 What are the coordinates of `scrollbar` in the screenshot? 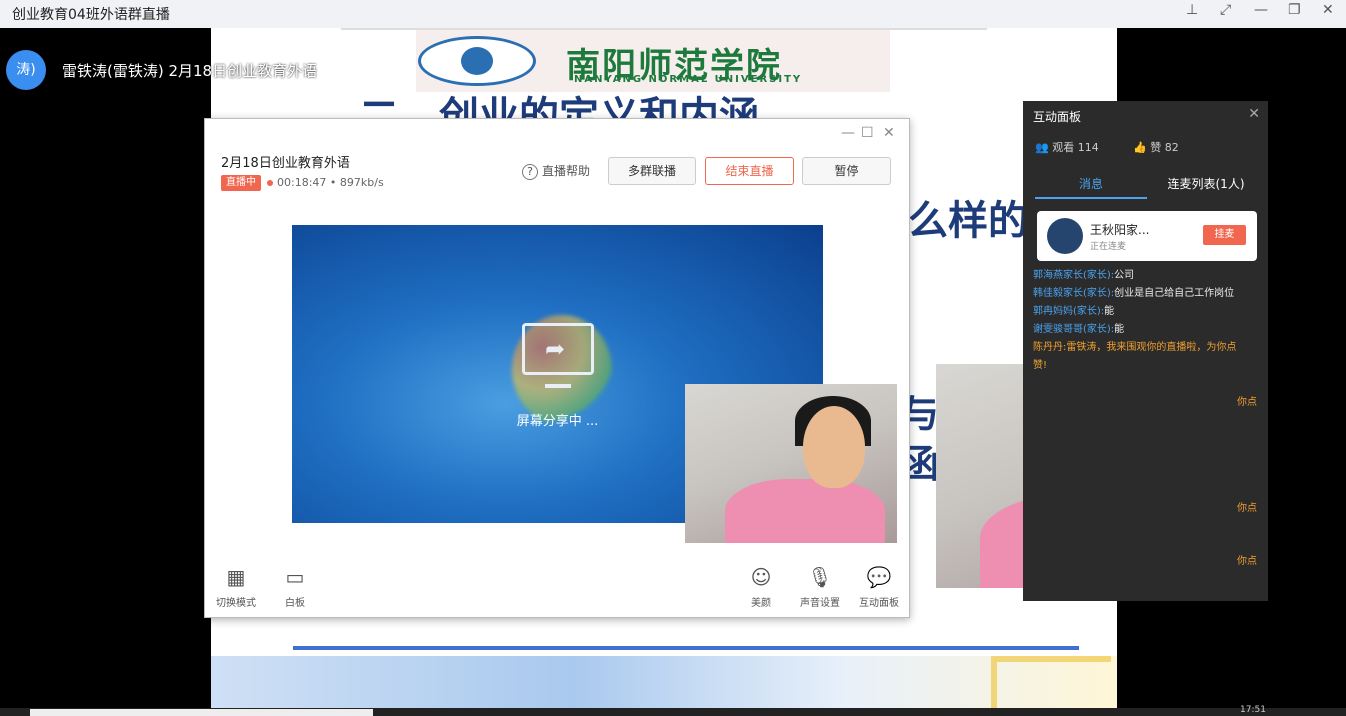 It's located at (201, 712).